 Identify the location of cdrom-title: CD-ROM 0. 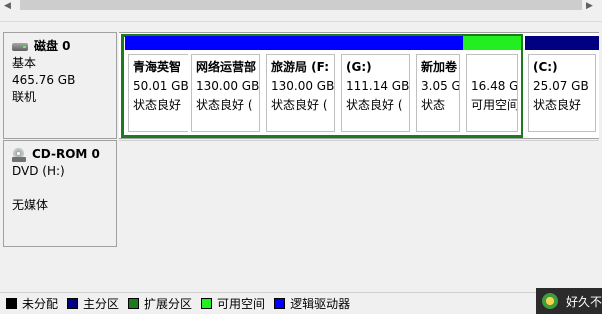
(66, 154).